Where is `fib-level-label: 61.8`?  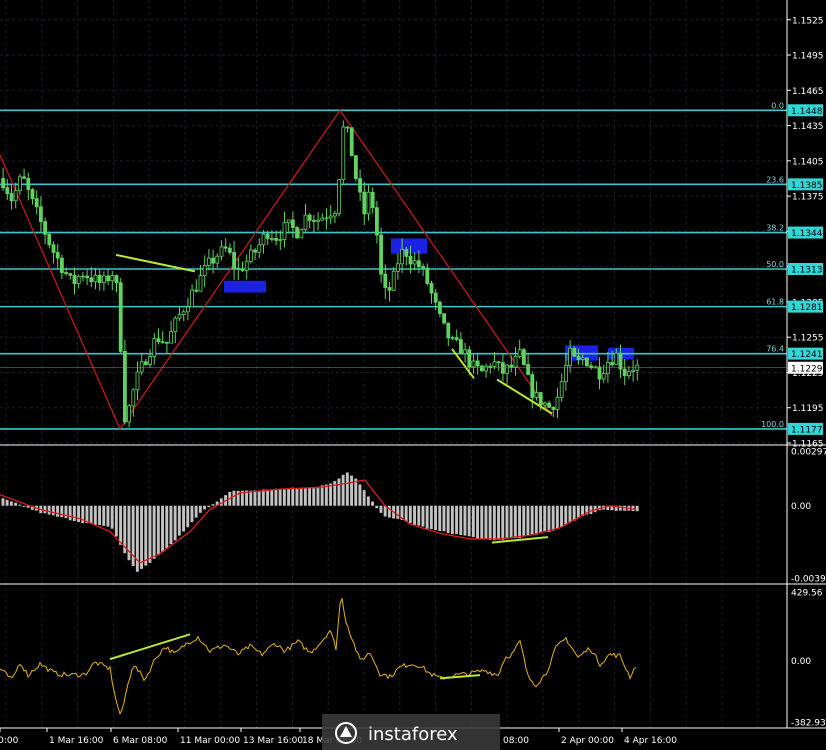 fib-level-label: 61.8 is located at coordinates (775, 302).